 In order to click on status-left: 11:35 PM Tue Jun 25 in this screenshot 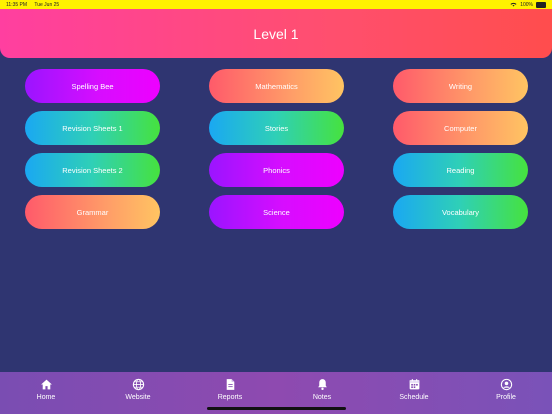, I will do `click(35, 5)`.